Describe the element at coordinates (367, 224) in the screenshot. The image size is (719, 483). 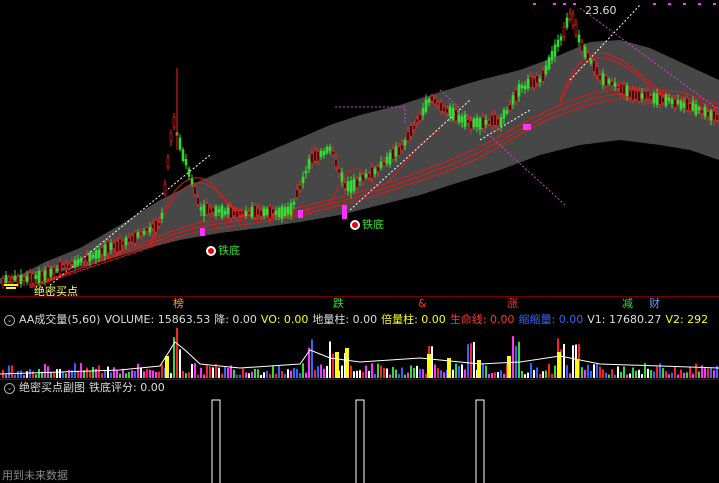
I see `tiedi-label-2: 铁底` at that location.